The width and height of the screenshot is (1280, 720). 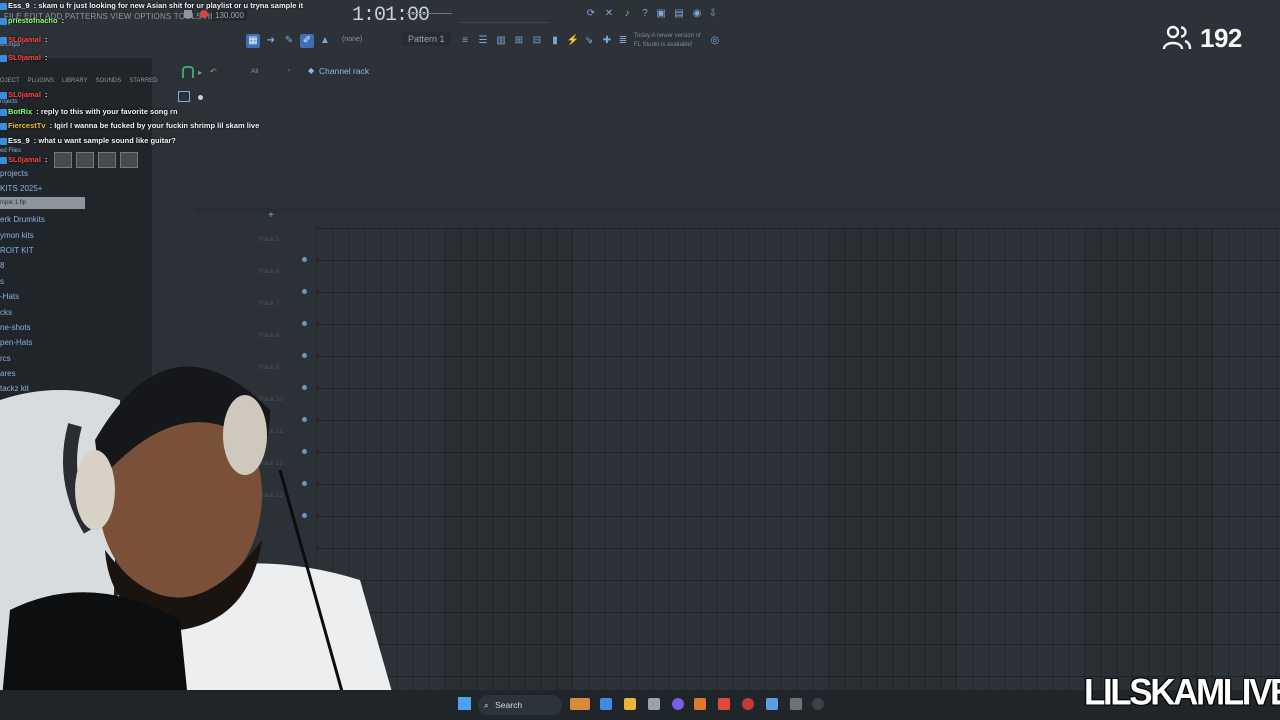 I want to click on pencil-tool-icon: ✎, so click(x=289, y=41).